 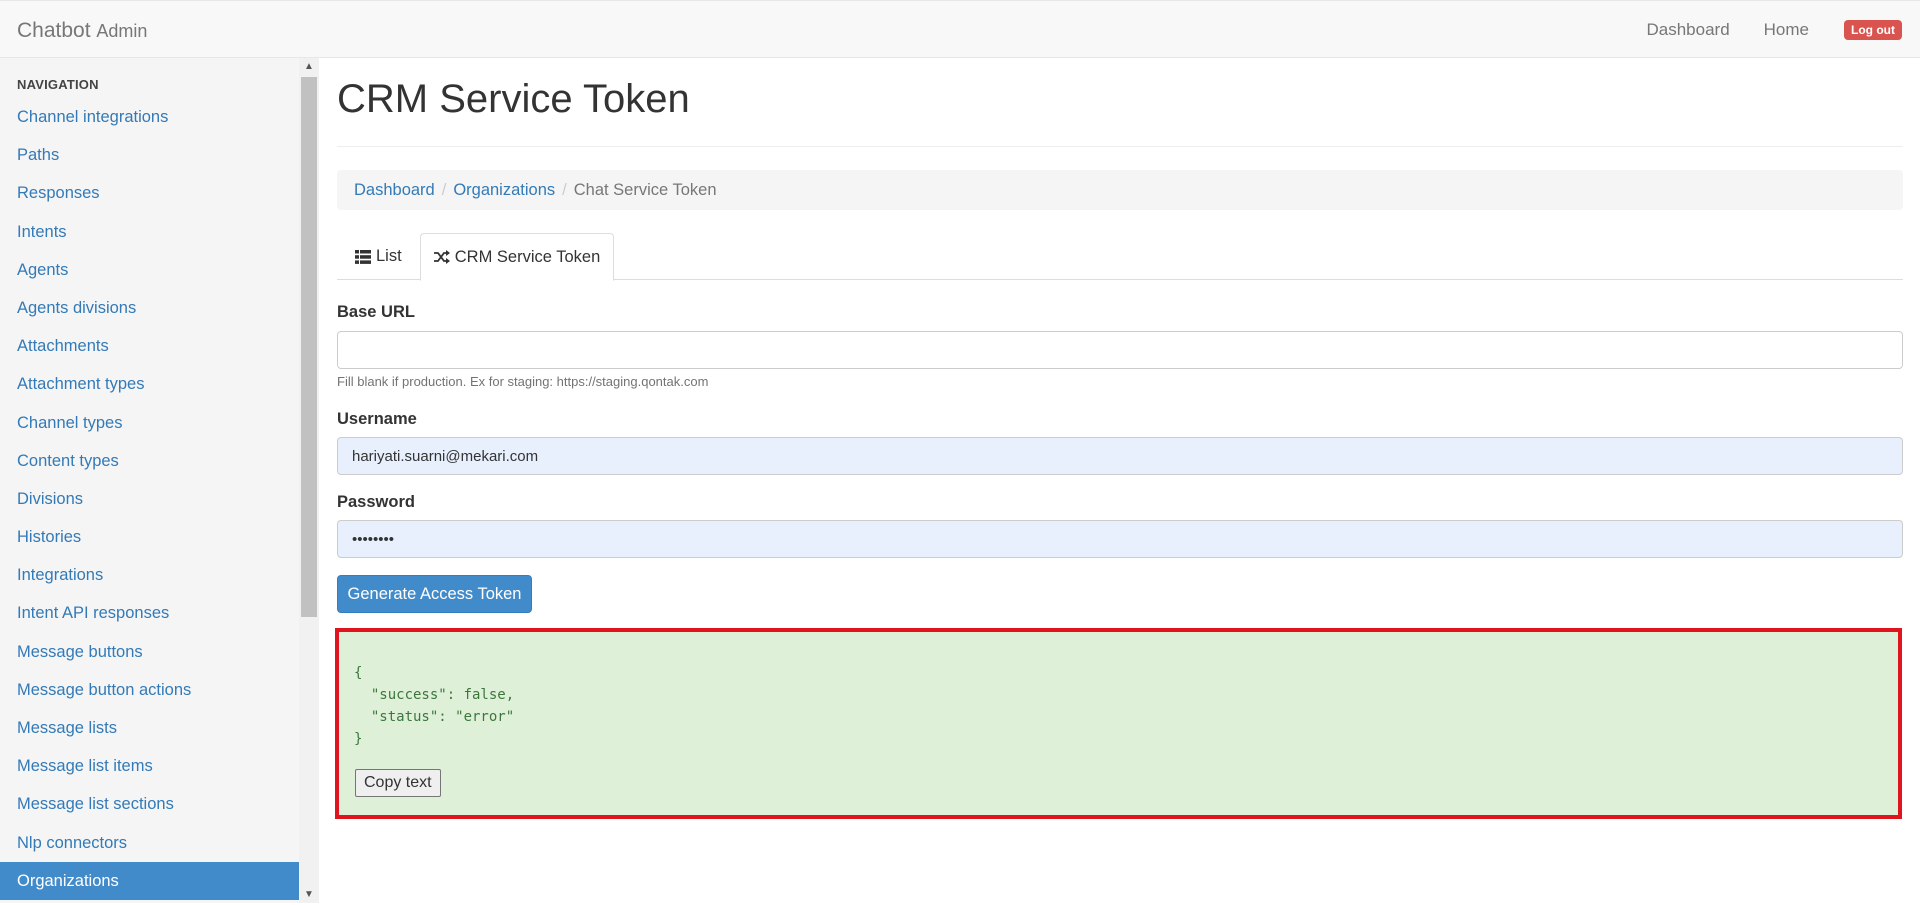 I want to click on breadcrumb-organizations: Organizations, so click(x=504, y=190).